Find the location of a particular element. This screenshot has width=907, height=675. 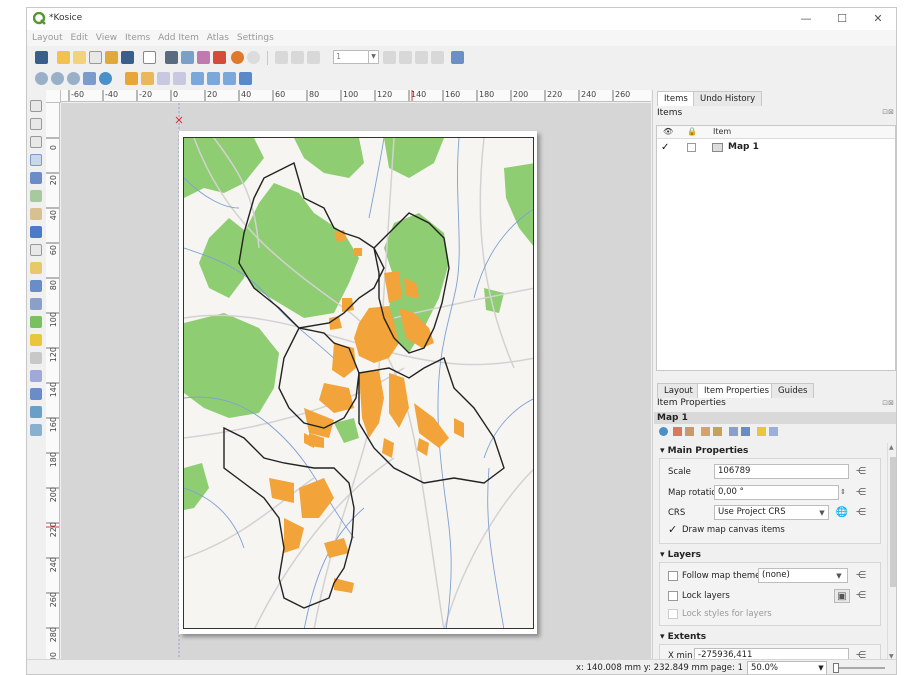

add-marker-icon is located at coordinates (36, 340).